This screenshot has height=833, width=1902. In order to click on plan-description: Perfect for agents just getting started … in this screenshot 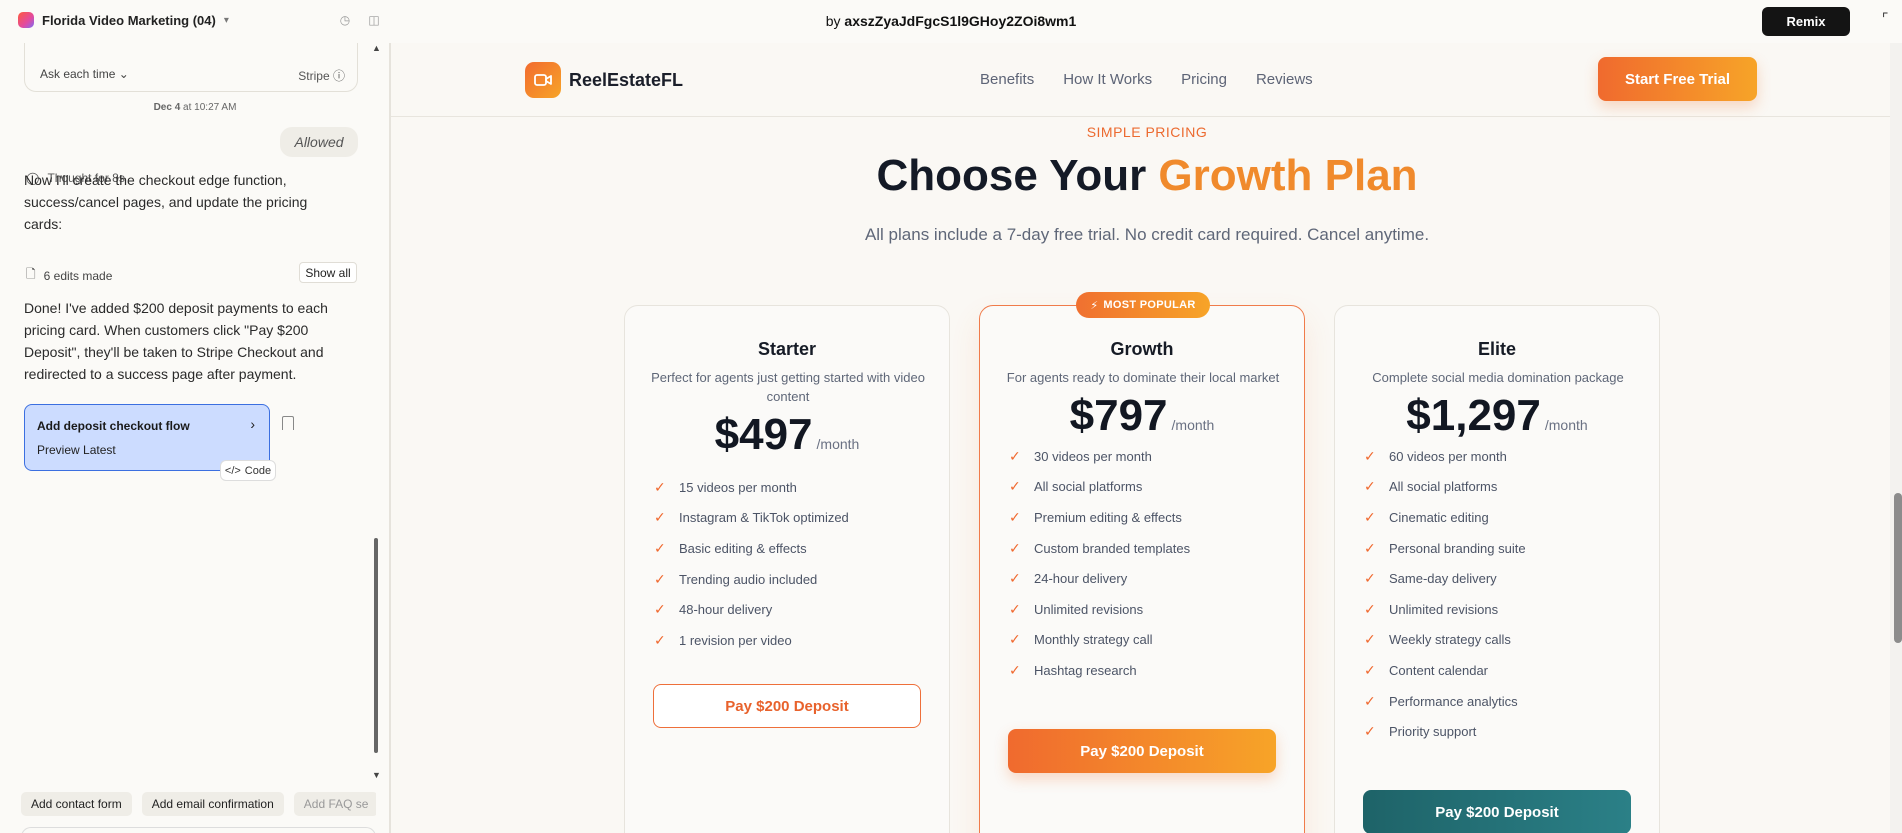, I will do `click(788, 387)`.